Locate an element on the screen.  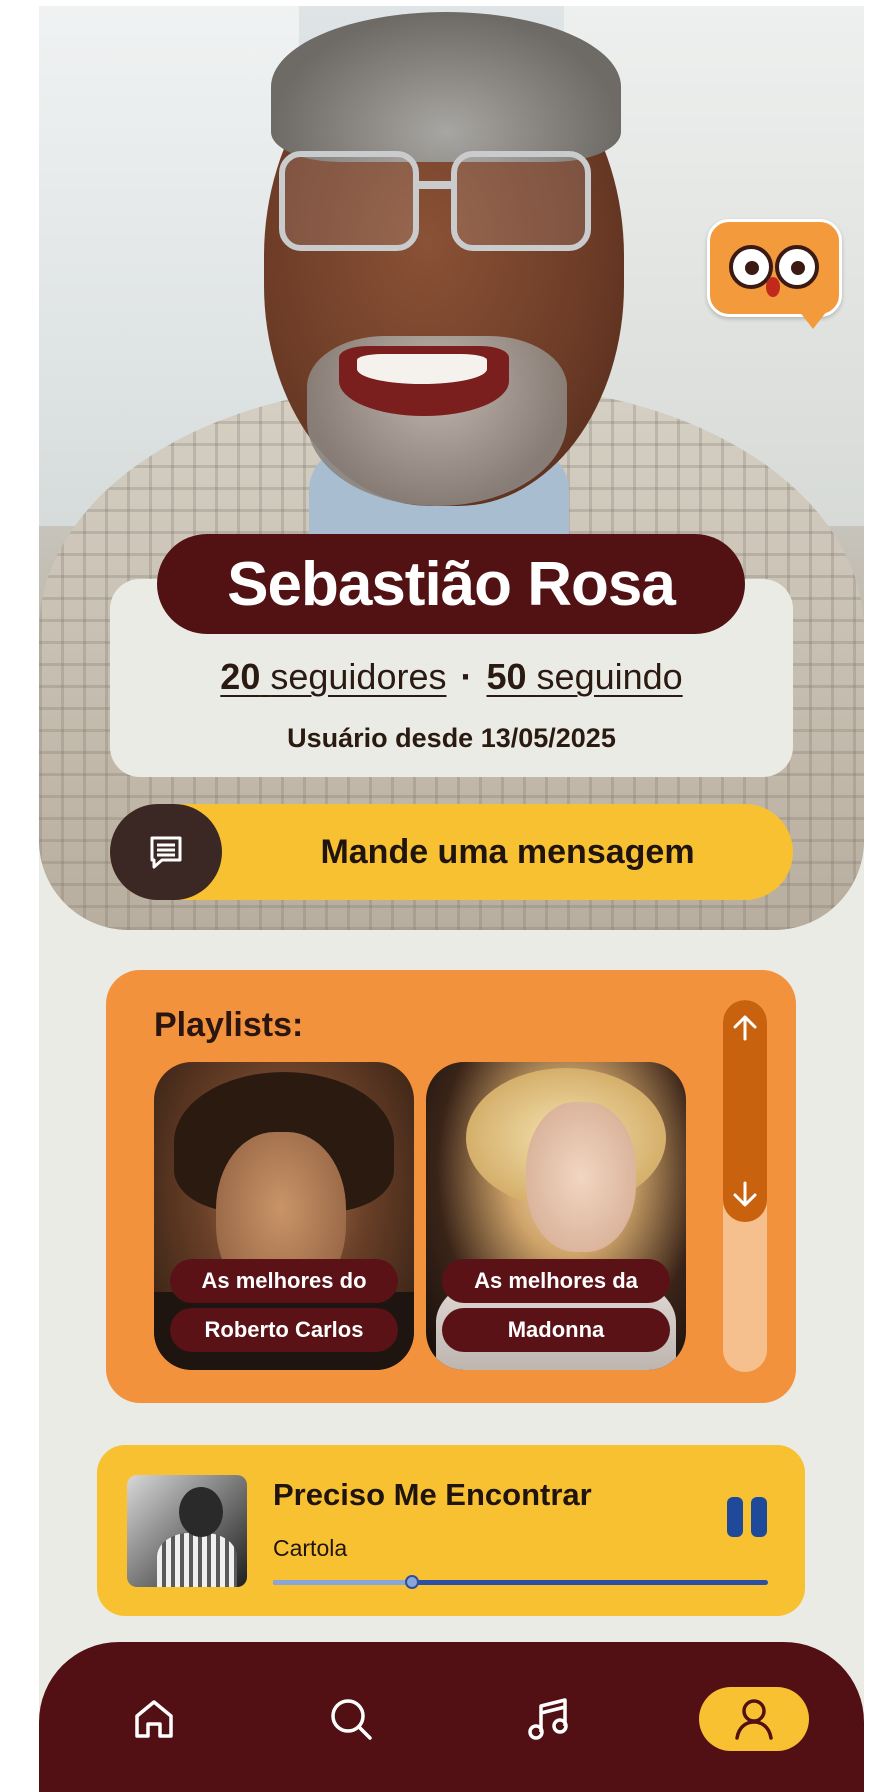
playlist-card: As melhores da Madonna is located at coordinates (556, 1216).